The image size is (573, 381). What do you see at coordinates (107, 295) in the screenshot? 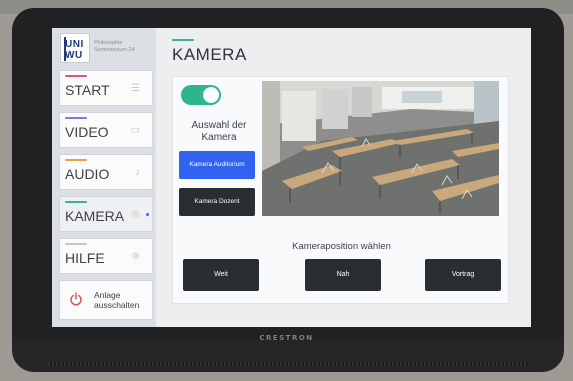
I see `power-label-line1: Anlage` at bounding box center [107, 295].